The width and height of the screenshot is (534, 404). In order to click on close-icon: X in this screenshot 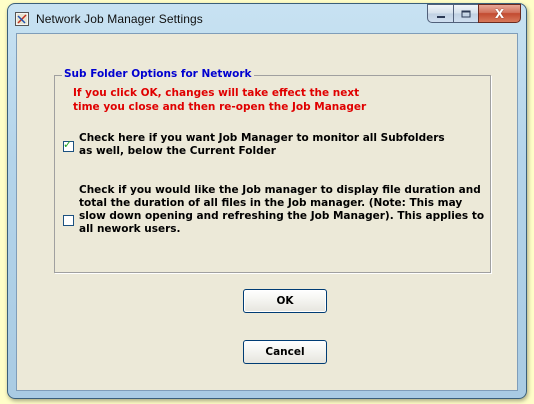, I will do `click(499, 13)`.